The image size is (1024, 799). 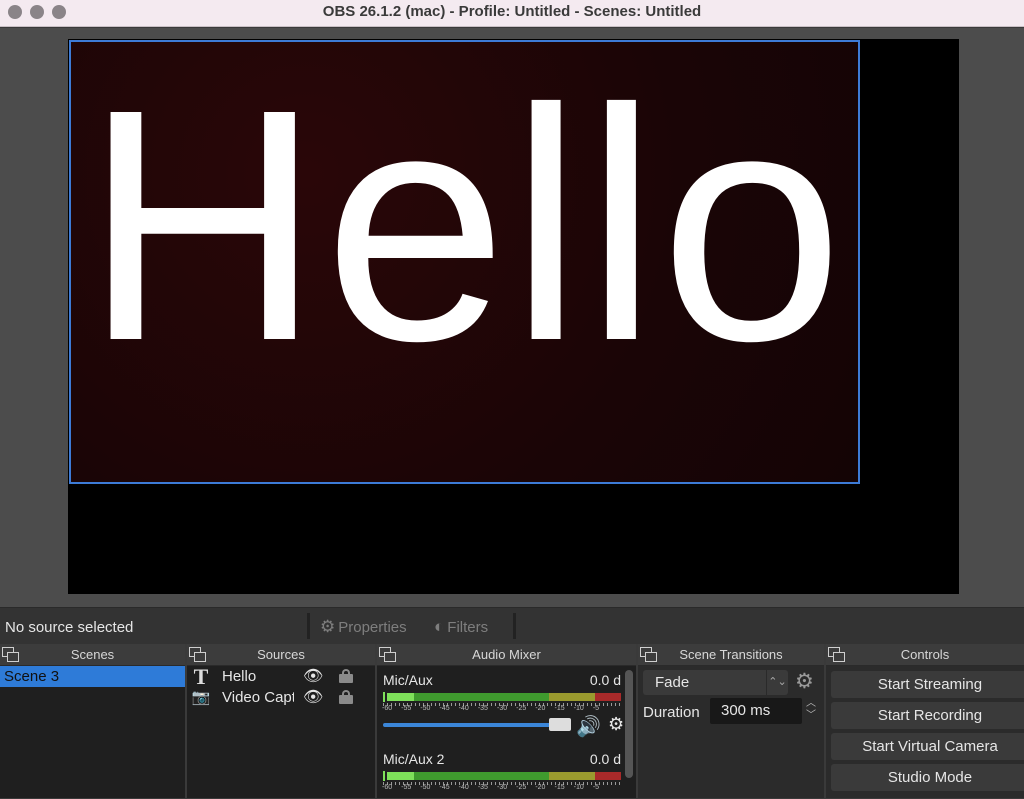 I want to click on meter-tick-label: -40, so click(x=463, y=708).